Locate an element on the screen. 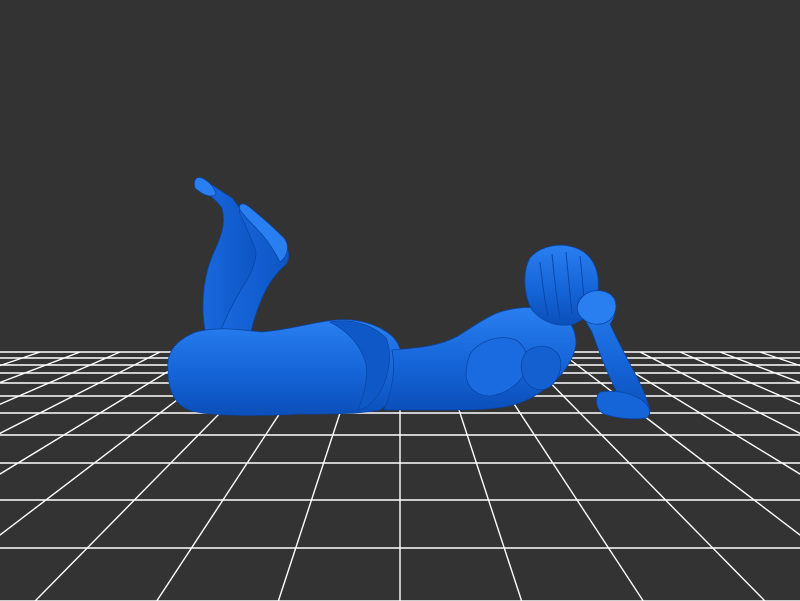 Image resolution: width=800 pixels, height=601 pixels. model-right-hand is located at coordinates (596, 307).